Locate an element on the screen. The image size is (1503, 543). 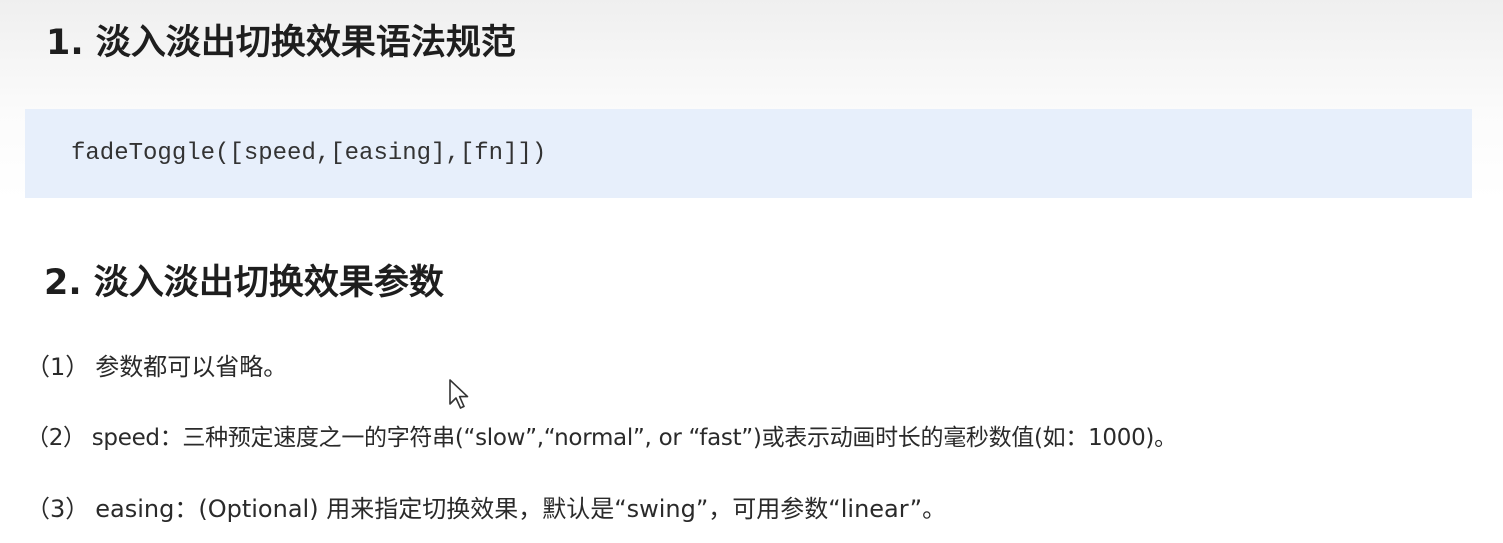
param-number: （3） is located at coordinates (58, 509).